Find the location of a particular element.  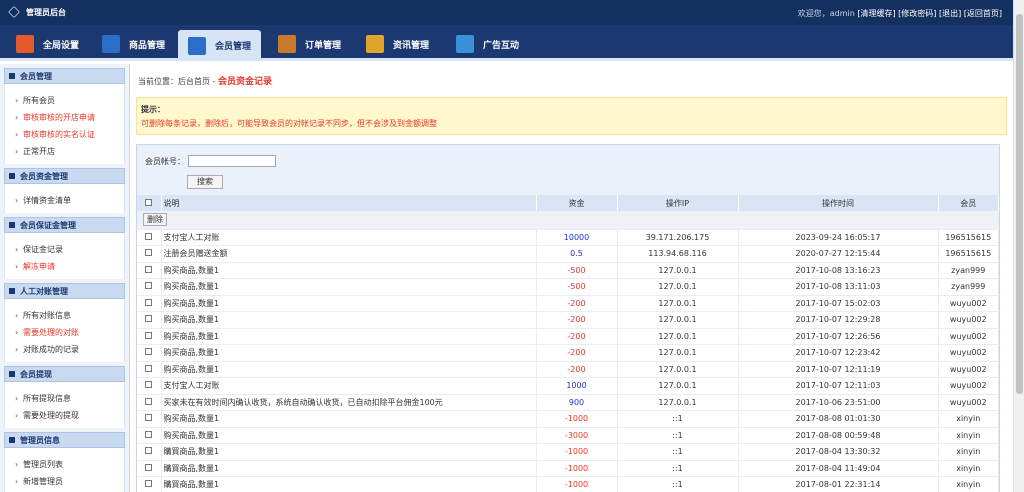

row-time: 2017-08-04 13:30:32 is located at coordinates (838, 452).